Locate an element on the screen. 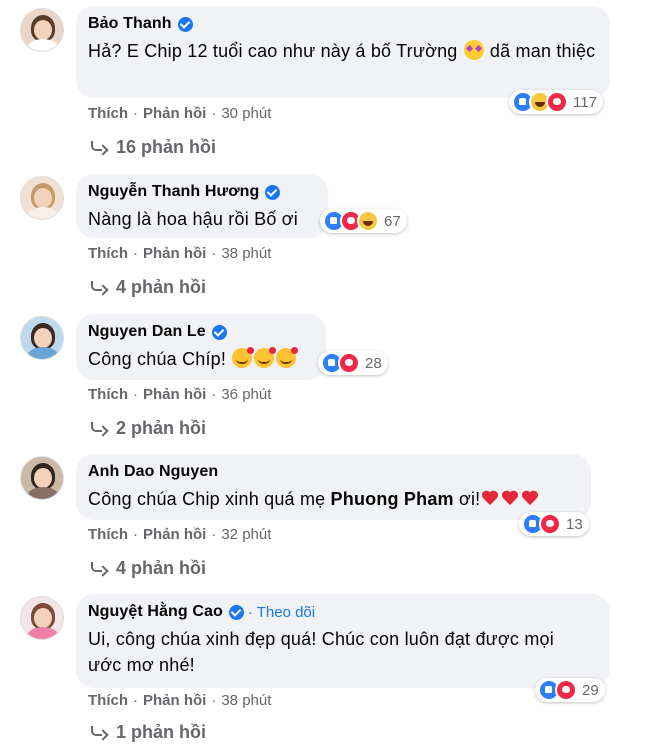 This screenshot has width=660, height=753. replies-count: 1 phản hồi is located at coordinates (161, 732).